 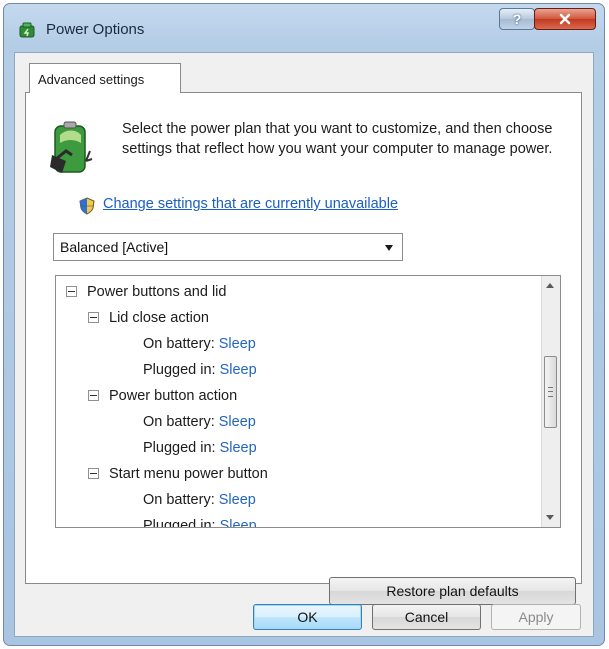 I want to click on tree-item-start-menu-plugged-in: Plugged in: Sleep, so click(x=200, y=522).